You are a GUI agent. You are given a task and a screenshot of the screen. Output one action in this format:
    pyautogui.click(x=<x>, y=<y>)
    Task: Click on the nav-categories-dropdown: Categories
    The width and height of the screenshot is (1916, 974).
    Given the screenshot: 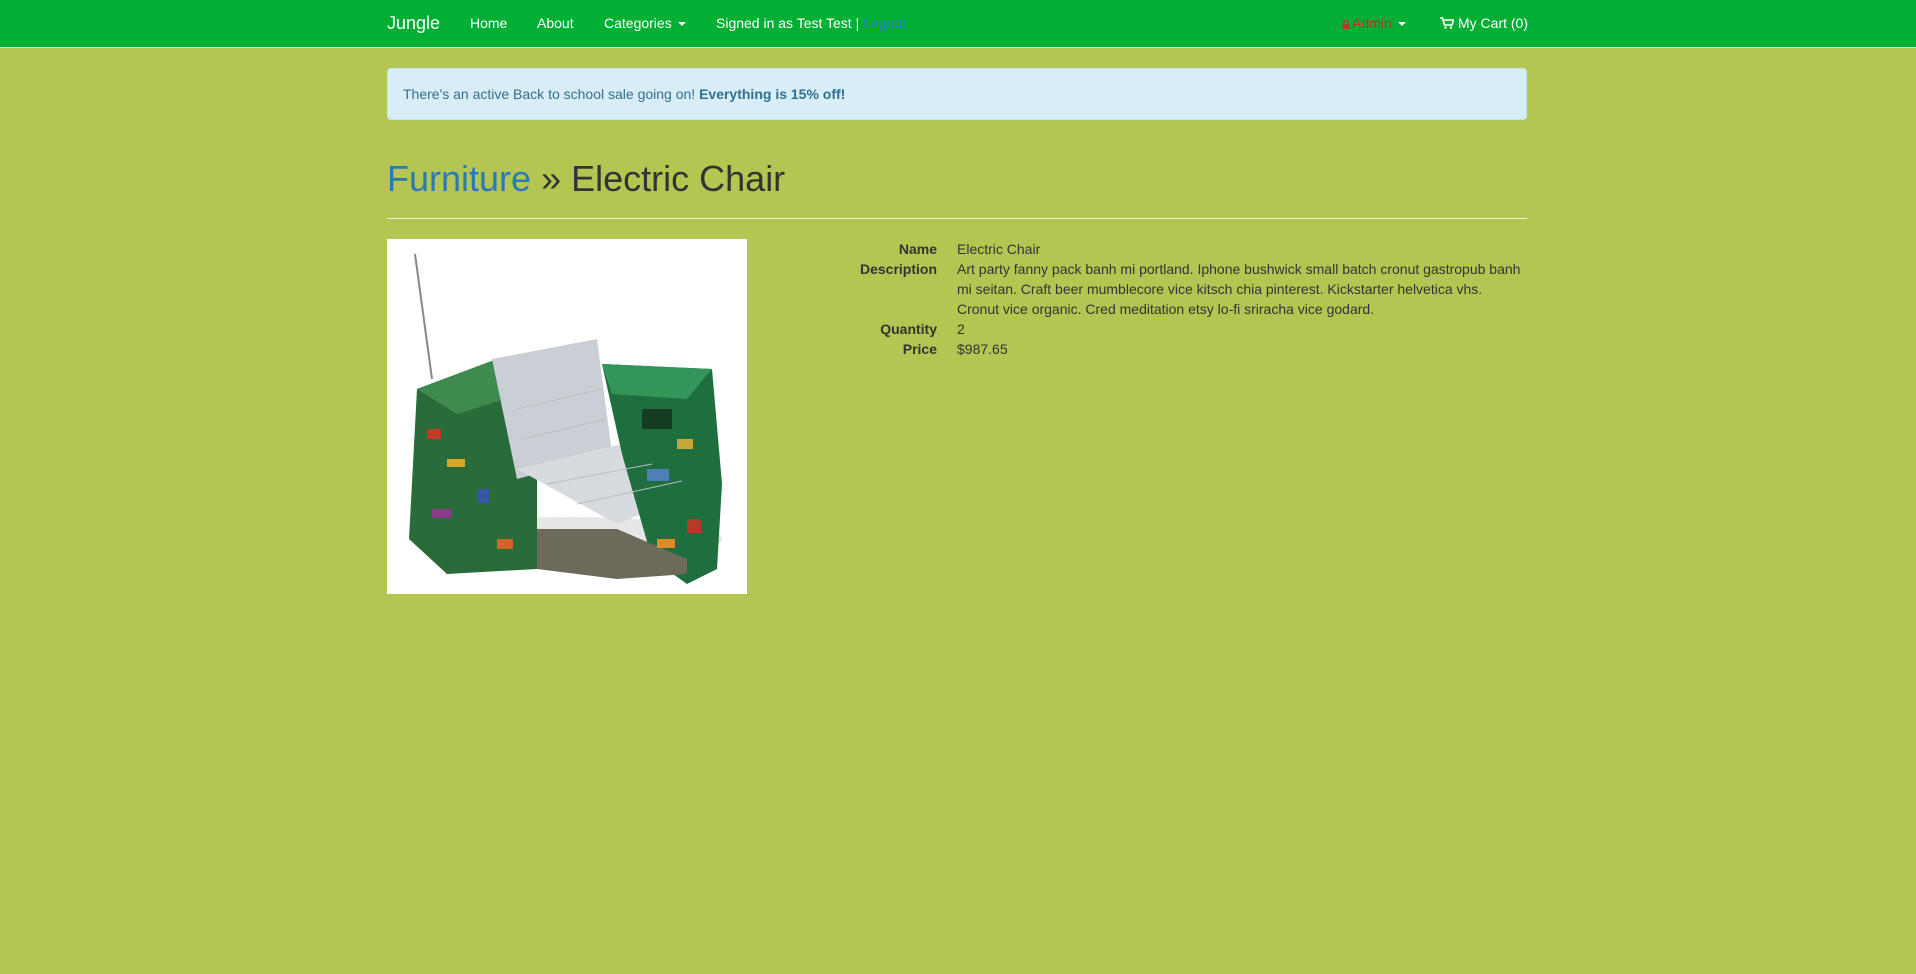 What is the action you would take?
    pyautogui.click(x=645, y=23)
    